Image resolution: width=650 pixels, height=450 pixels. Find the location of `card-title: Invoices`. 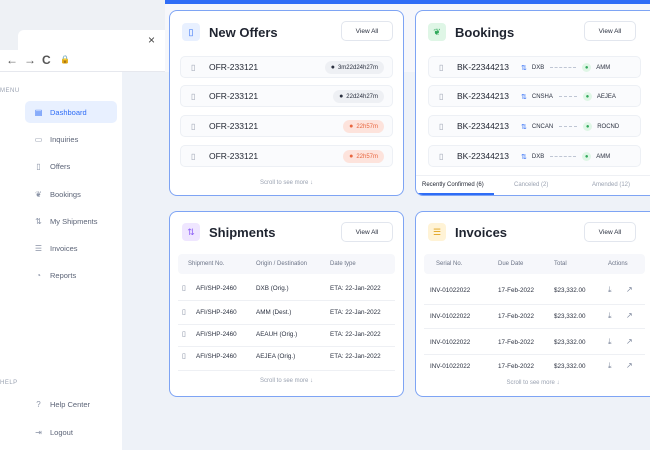

card-title: Invoices is located at coordinates (481, 232).